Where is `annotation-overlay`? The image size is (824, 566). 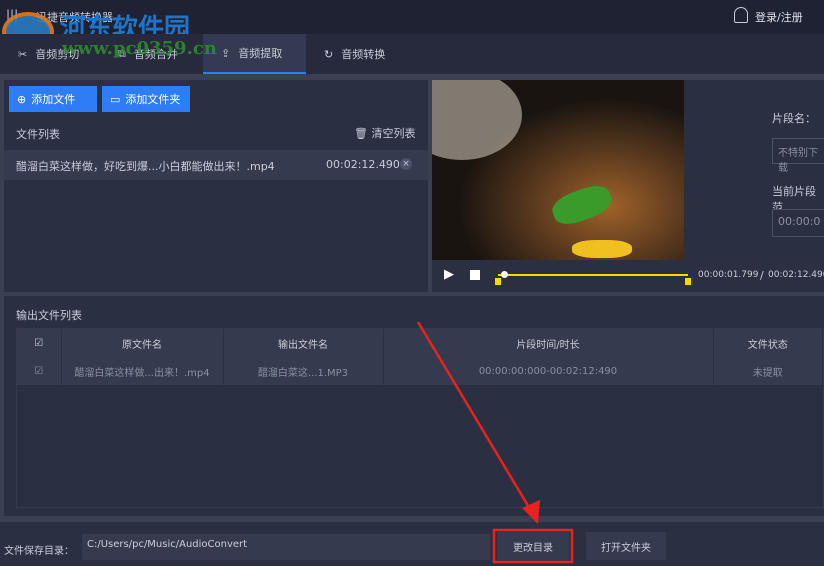
annotation-overlay is located at coordinates (495, 442).